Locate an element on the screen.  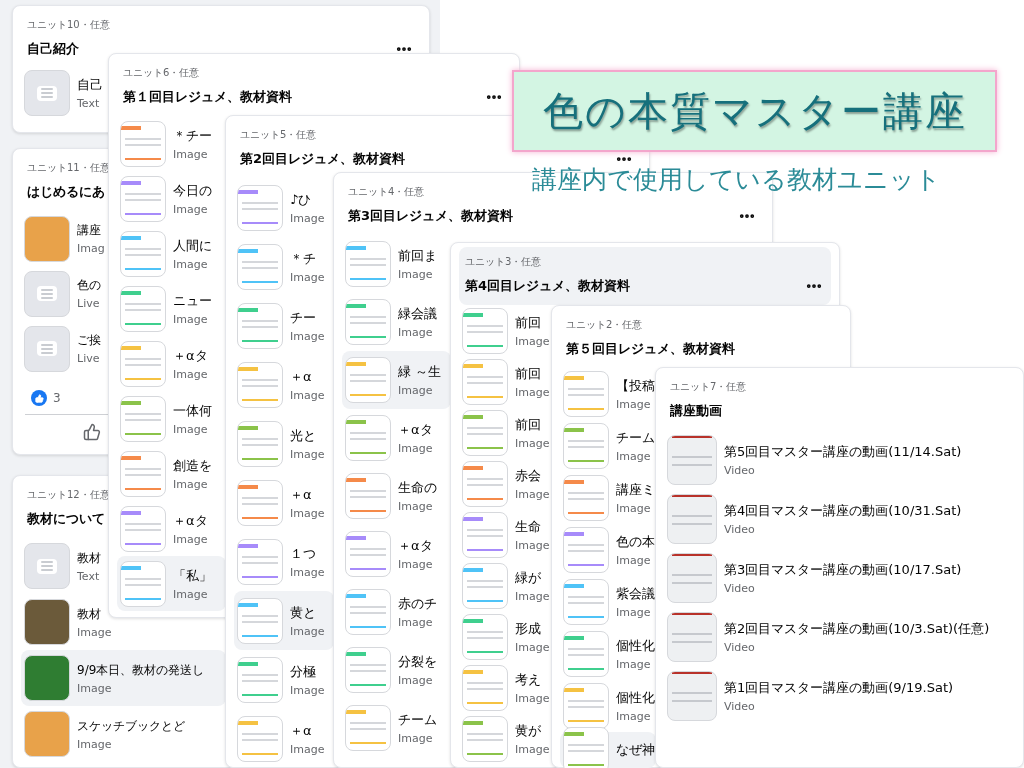
list-item-highlight: 9/9本日、教材の発送し Image is located at coordinates (123, 678).